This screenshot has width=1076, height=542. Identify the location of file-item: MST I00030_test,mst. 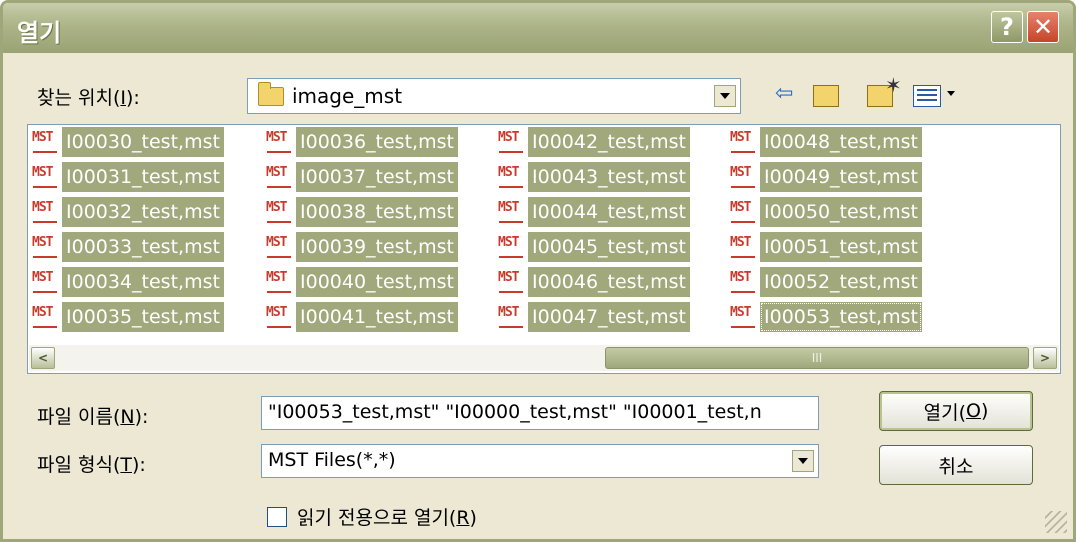
(127, 142).